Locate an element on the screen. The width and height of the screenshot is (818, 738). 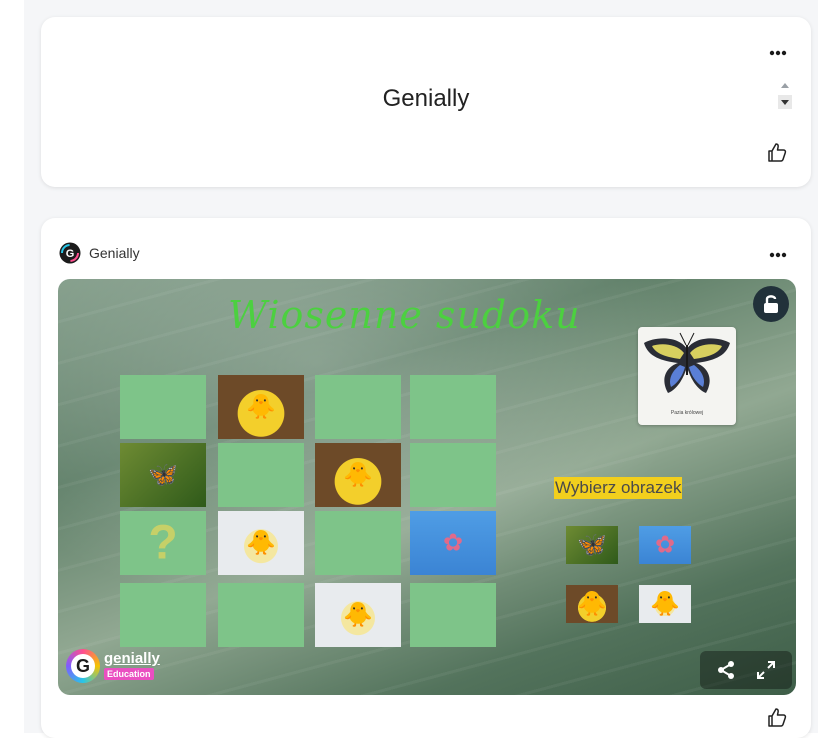
unlock-icon is located at coordinates (771, 304).